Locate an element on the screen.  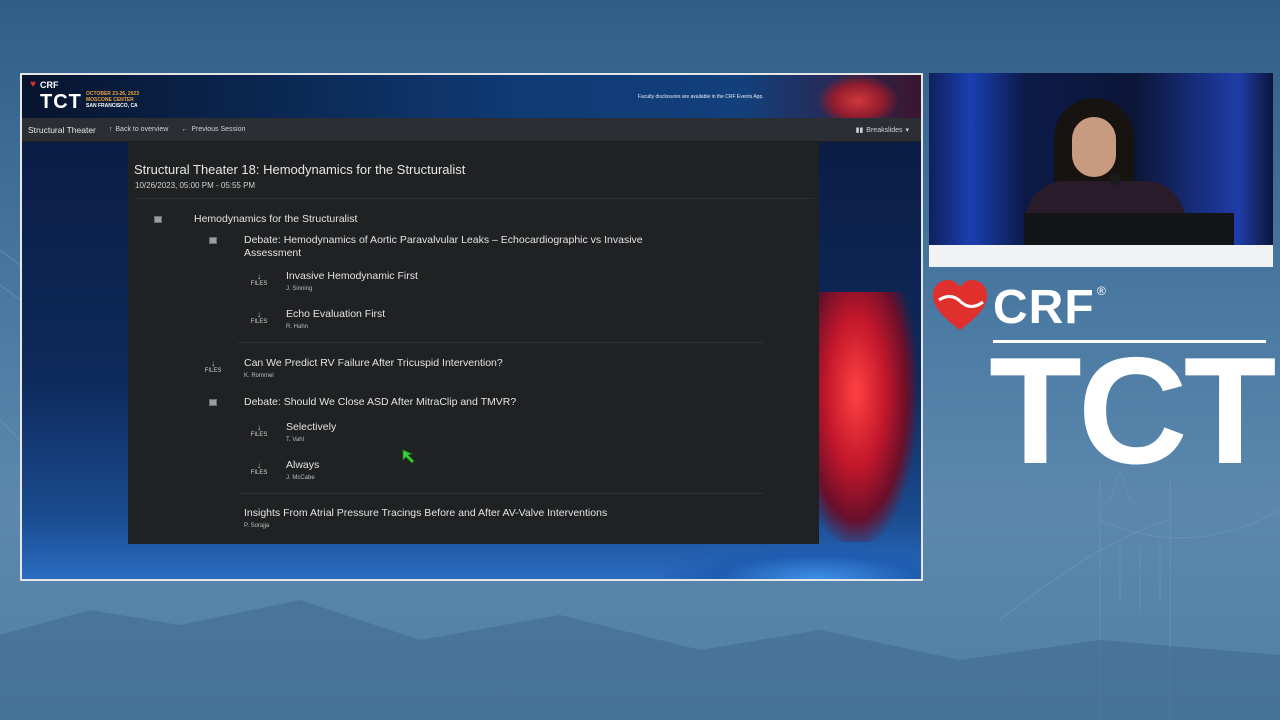
heart-icon is located at coordinates (960, 305).